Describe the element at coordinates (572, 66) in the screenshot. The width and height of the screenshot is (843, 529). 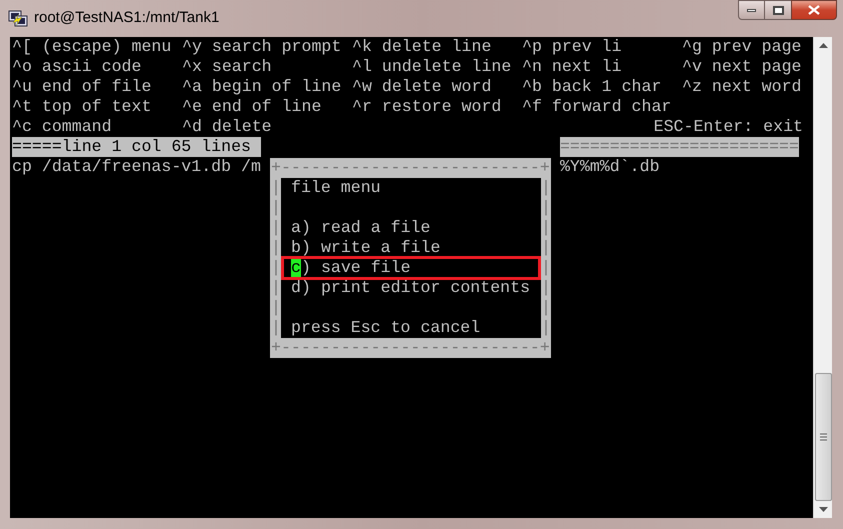
I see `shortcut-hint: ^n next li` at that location.